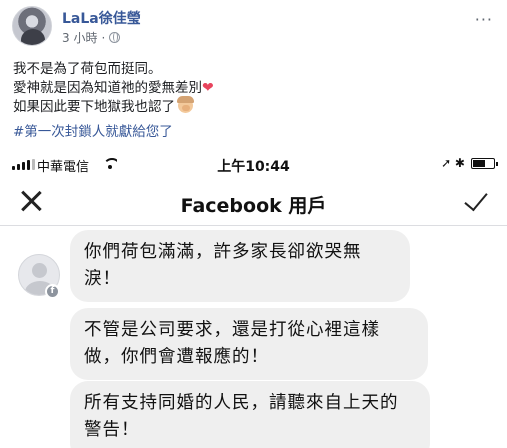 This screenshot has height=448, width=507. Describe the element at coordinates (453, 163) in the screenshot. I see `location-bluetooth-icon: ➚ ✱` at that location.